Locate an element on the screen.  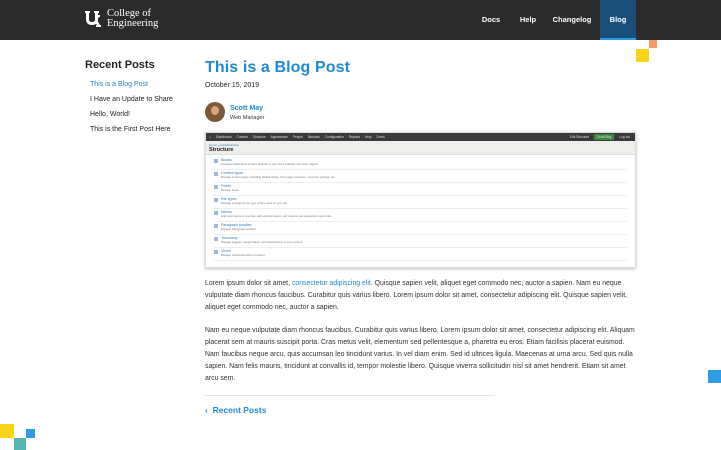
screenshot-toolbar-item: Devel is located at coordinates (380, 137).